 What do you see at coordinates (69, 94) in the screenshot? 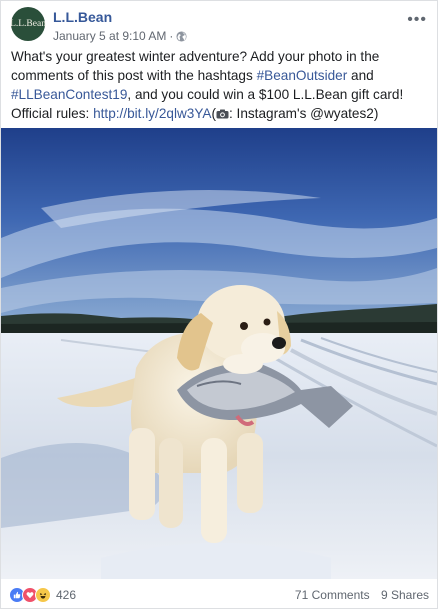
I see `hashtag-llbeancontest19: #LLBeanContest19` at bounding box center [69, 94].